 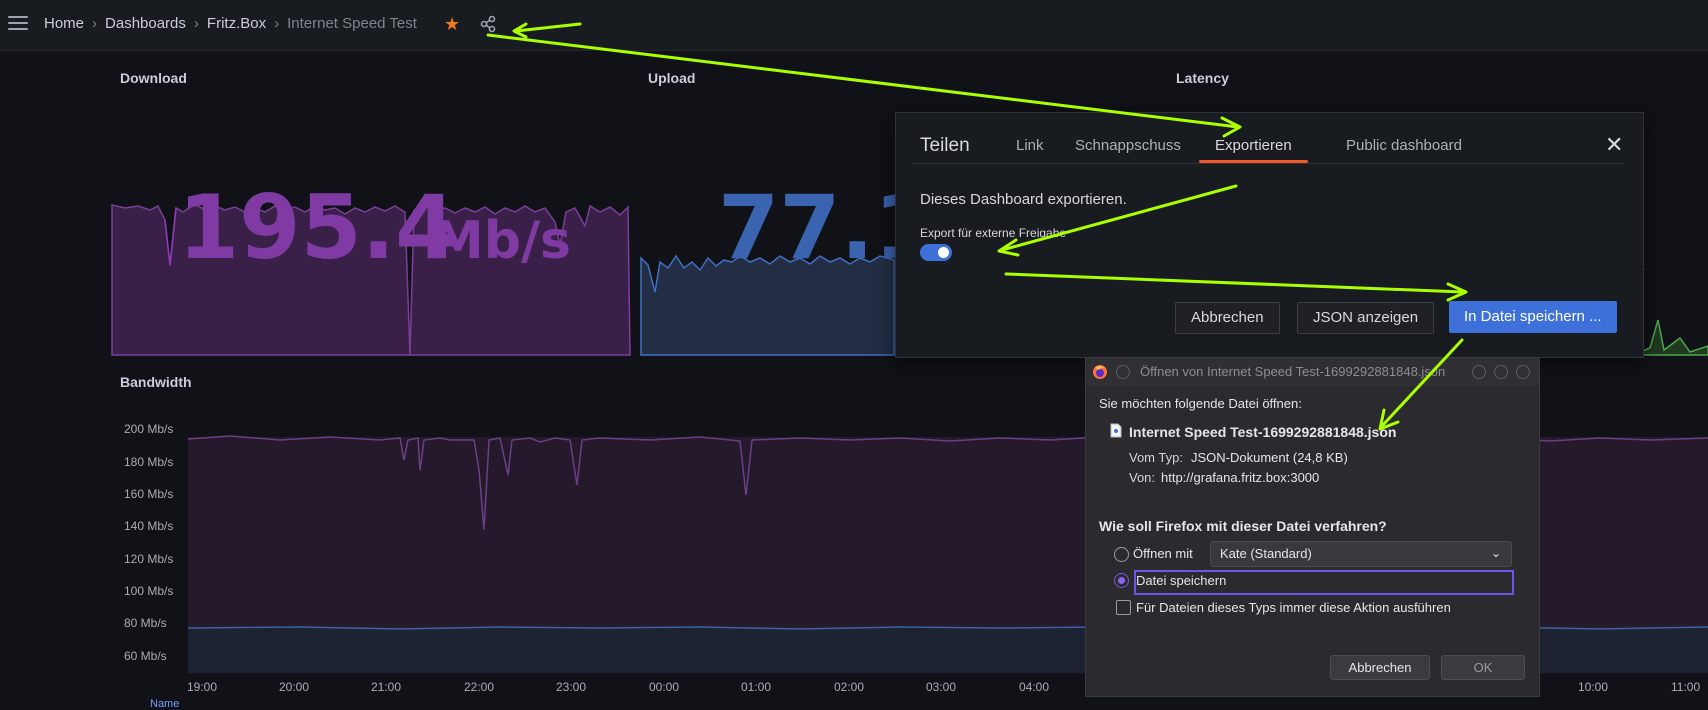 I want to click on file-source-value: http://grafana.fritz.box:3000, so click(x=1240, y=477).